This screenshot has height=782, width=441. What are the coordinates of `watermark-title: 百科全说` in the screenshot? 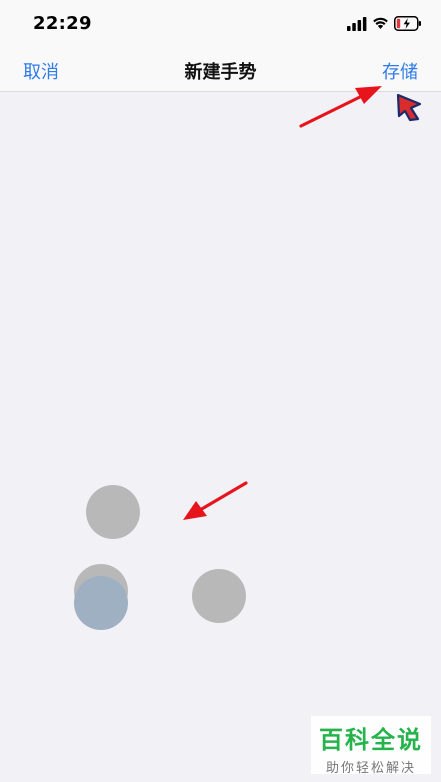 It's located at (371, 740).